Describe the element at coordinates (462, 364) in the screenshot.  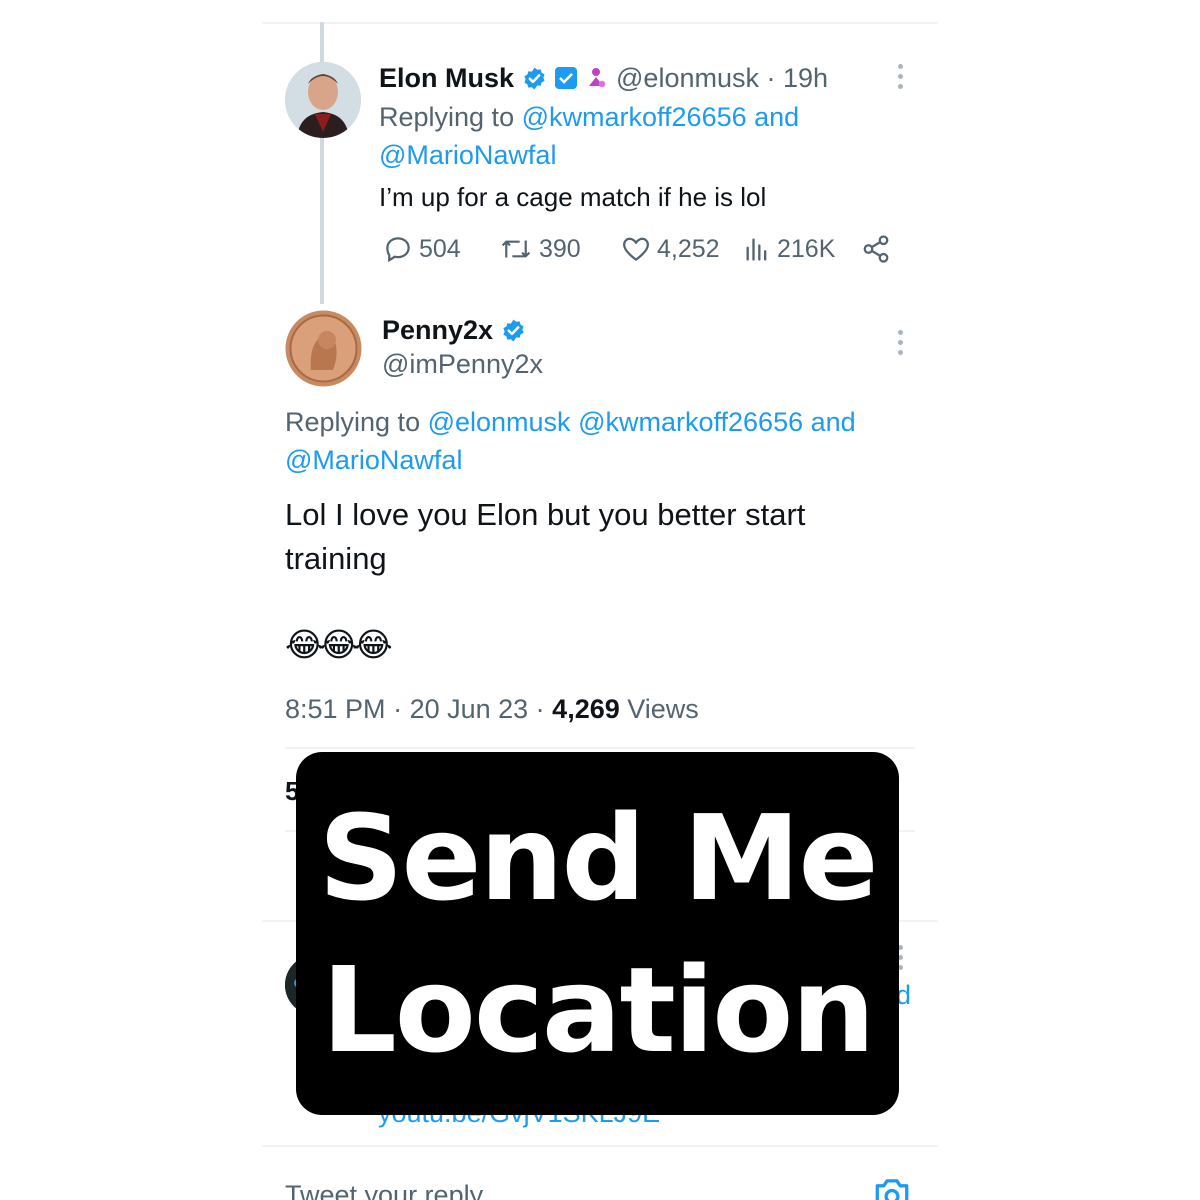
I see `penny-handle: @imPenny2x` at that location.